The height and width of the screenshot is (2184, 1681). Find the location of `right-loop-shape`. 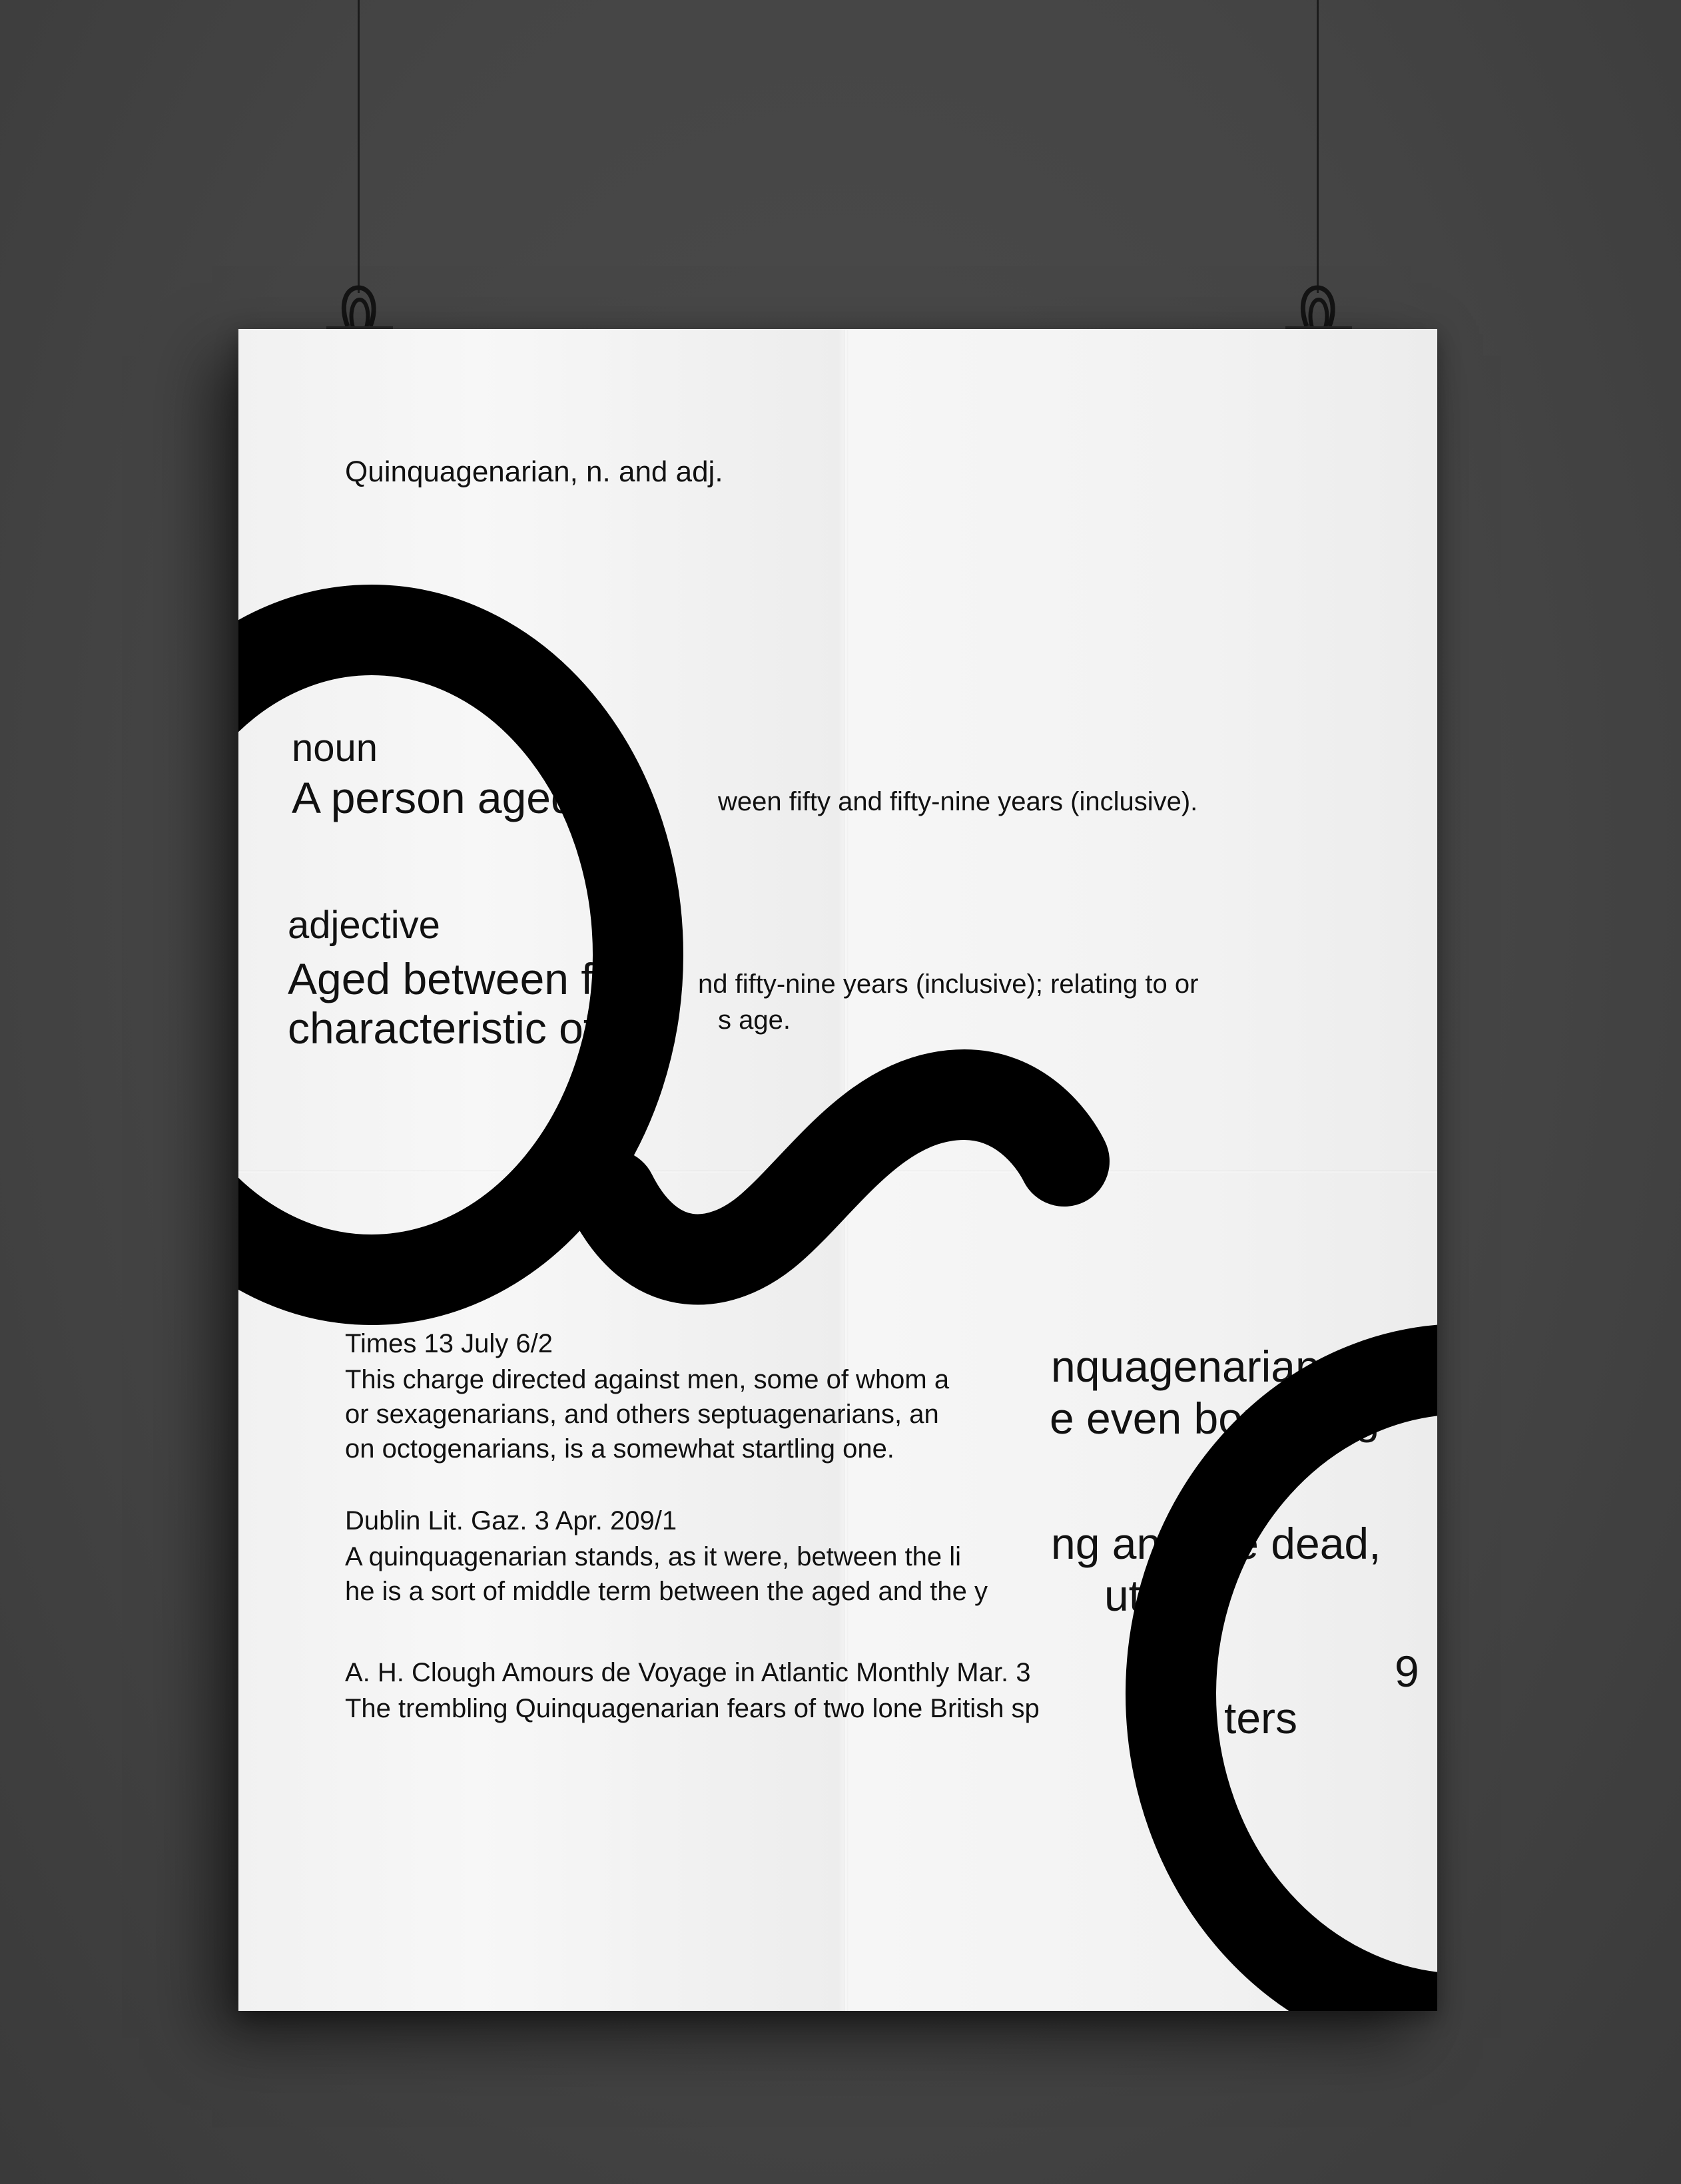

right-loop-shape is located at coordinates (1281, 1668).